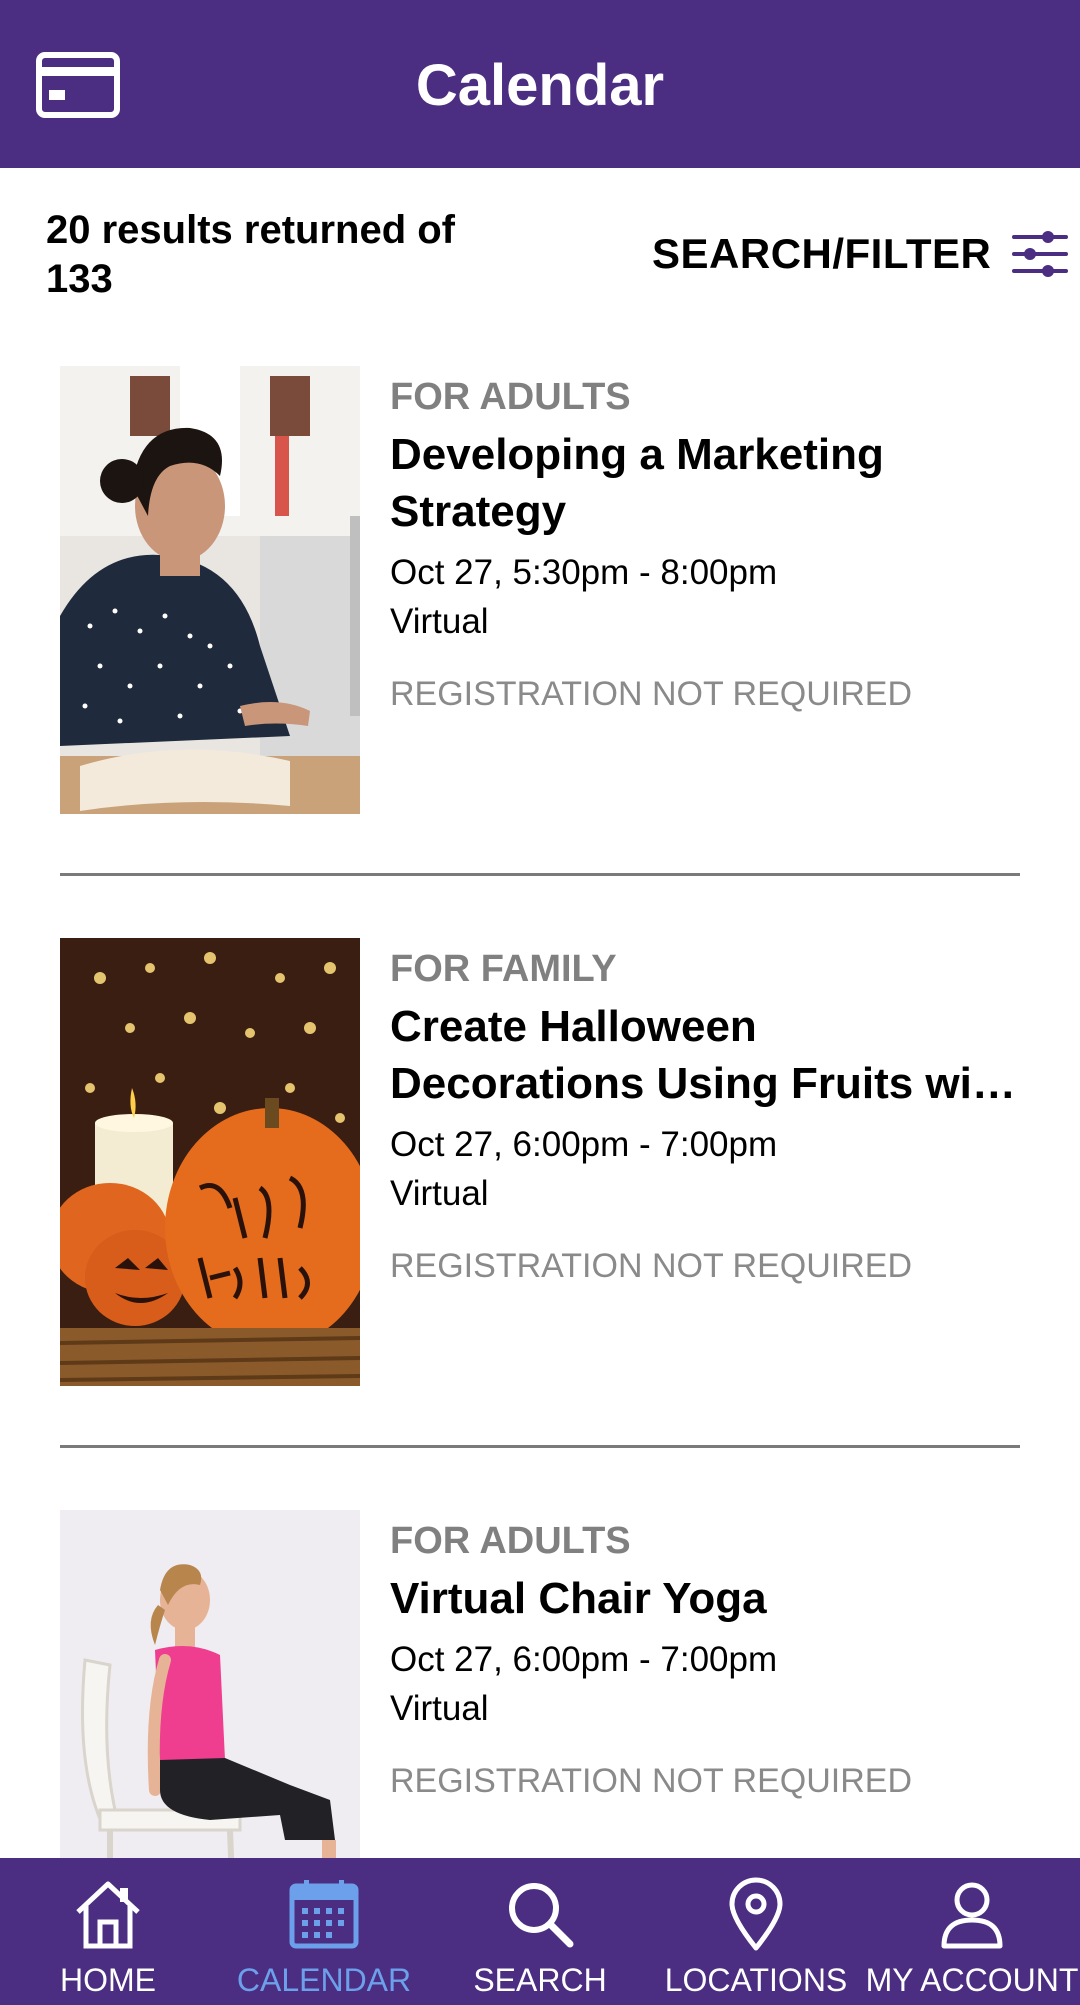 The height and width of the screenshot is (2005, 1080). Describe the element at coordinates (210, 1162) in the screenshot. I see `event-image-halloween-pumpkins` at that location.